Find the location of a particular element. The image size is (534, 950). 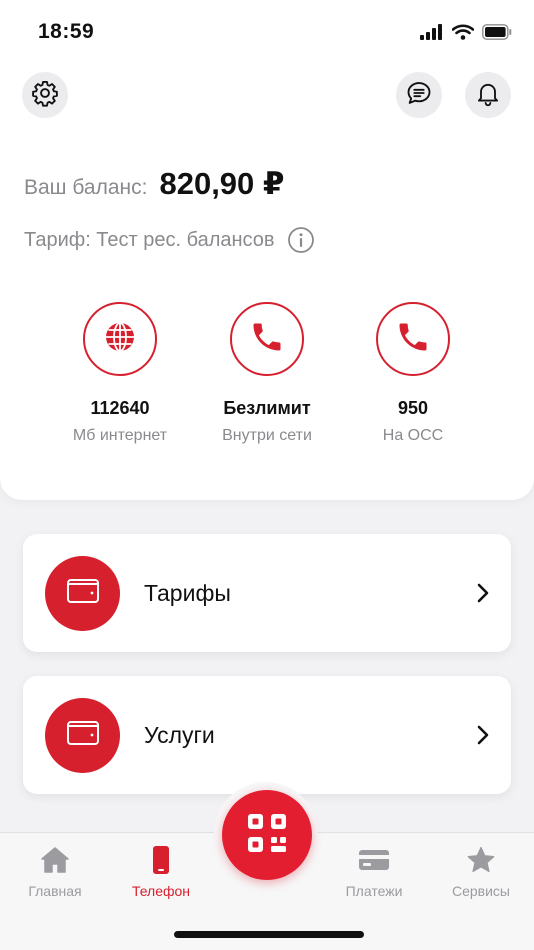

home-icon is located at coordinates (55, 860).